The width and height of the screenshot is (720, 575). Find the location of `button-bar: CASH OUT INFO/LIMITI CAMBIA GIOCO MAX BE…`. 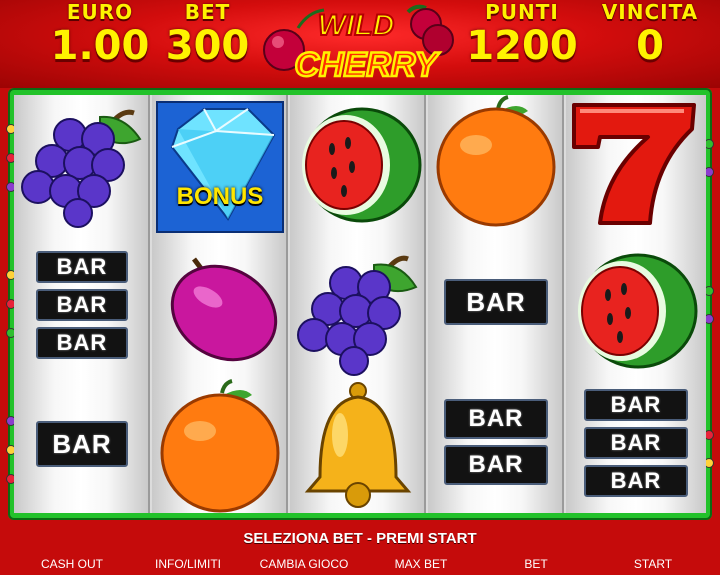

button-bar: CASH OUT INFO/LIMITI CAMBIA GIOCO MAX BE… is located at coordinates (360, 564).